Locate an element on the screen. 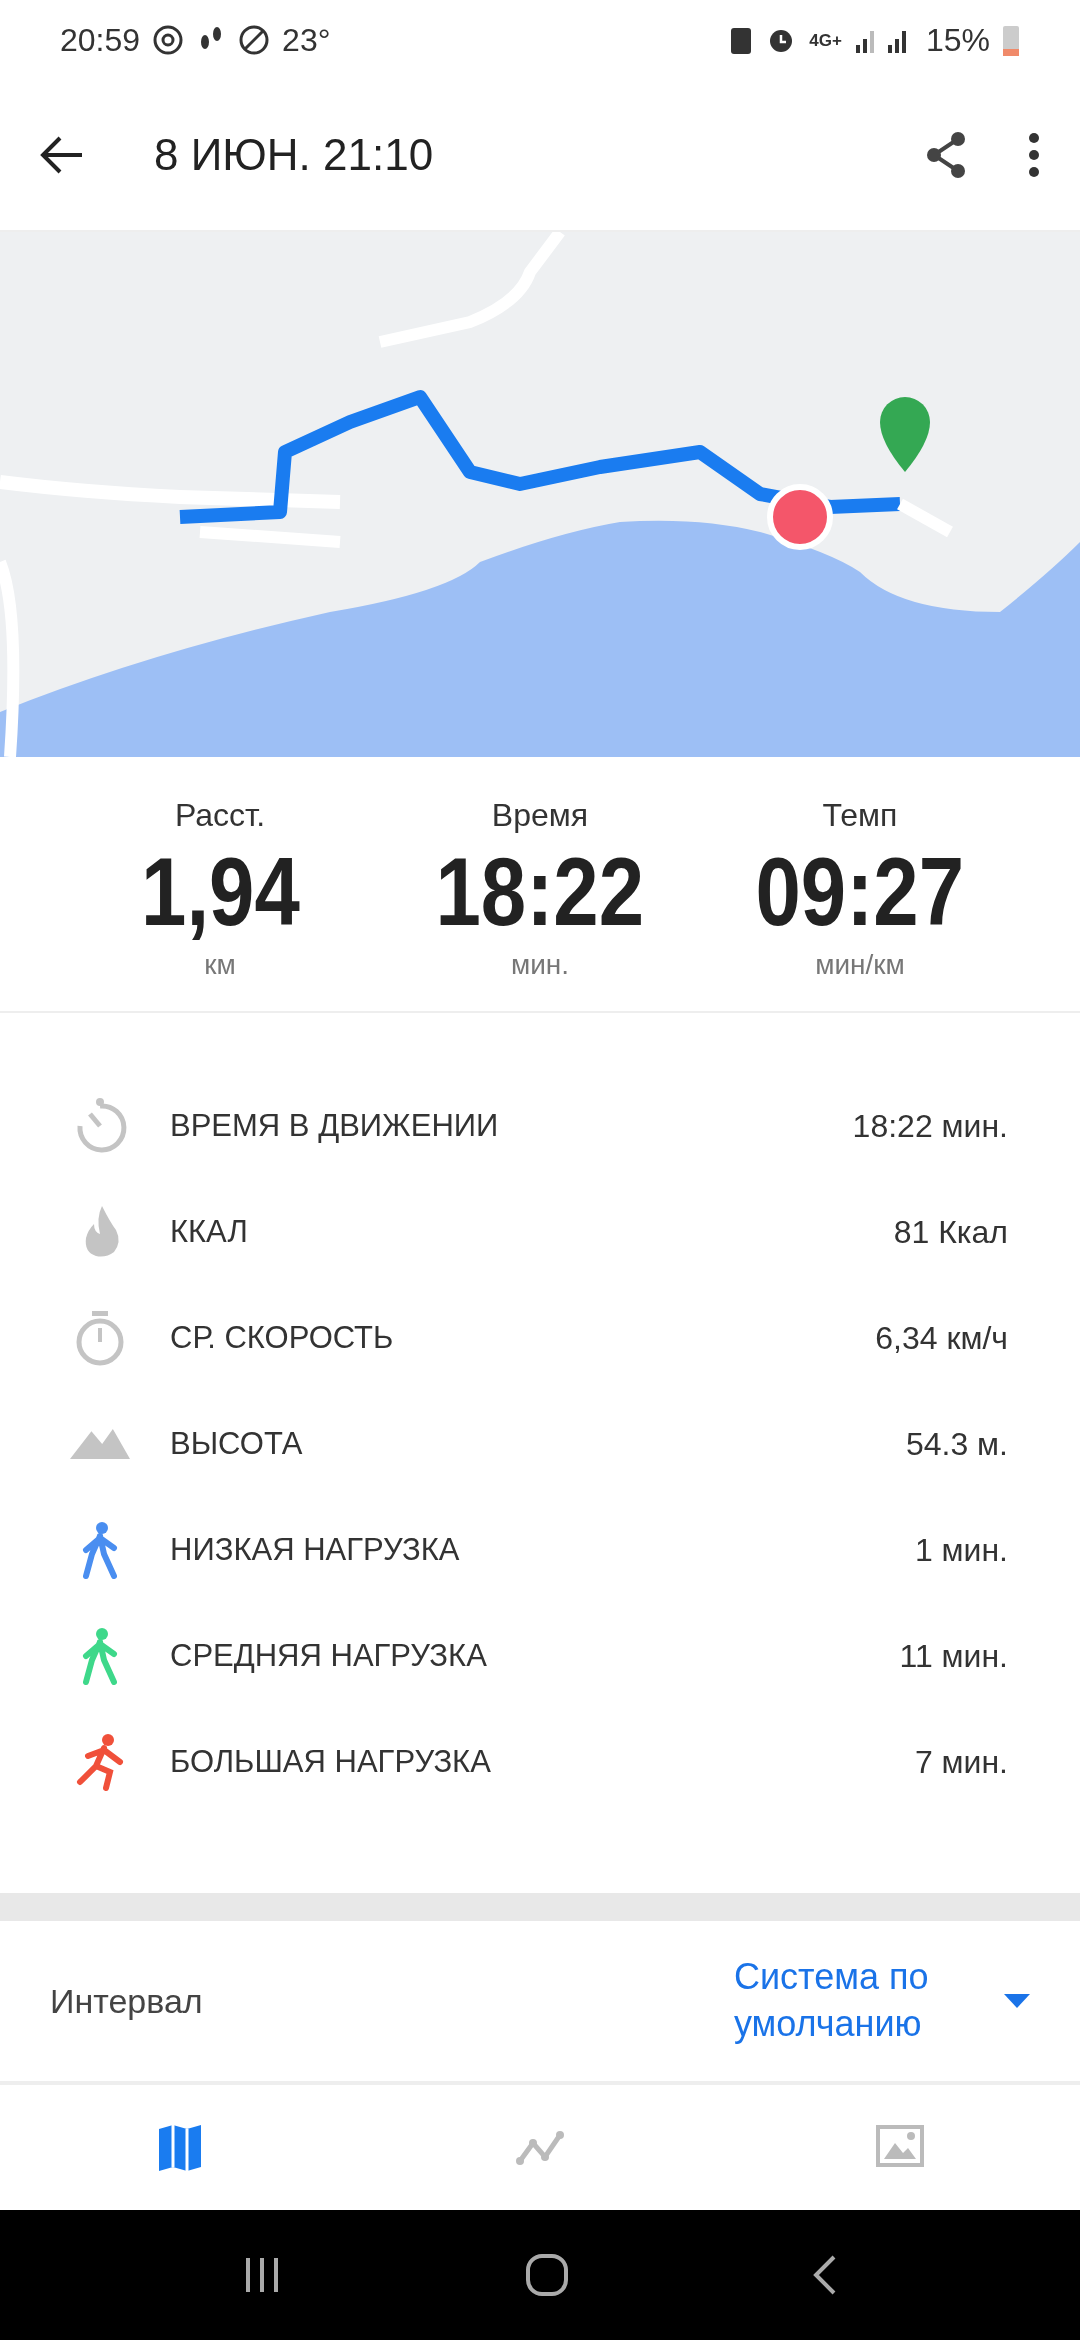 The width and height of the screenshot is (1080, 2340). stat-unit: мин/км is located at coordinates (860, 965).